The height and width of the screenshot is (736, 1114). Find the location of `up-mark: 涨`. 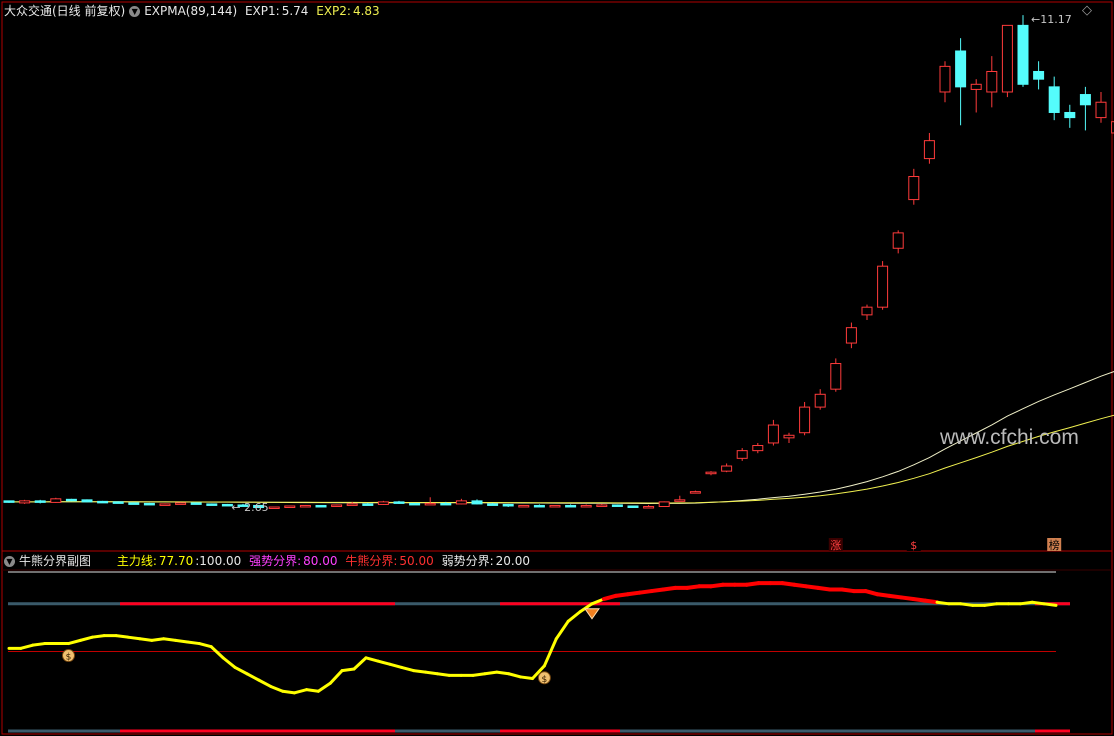

up-mark: 涨 is located at coordinates (835, 545).